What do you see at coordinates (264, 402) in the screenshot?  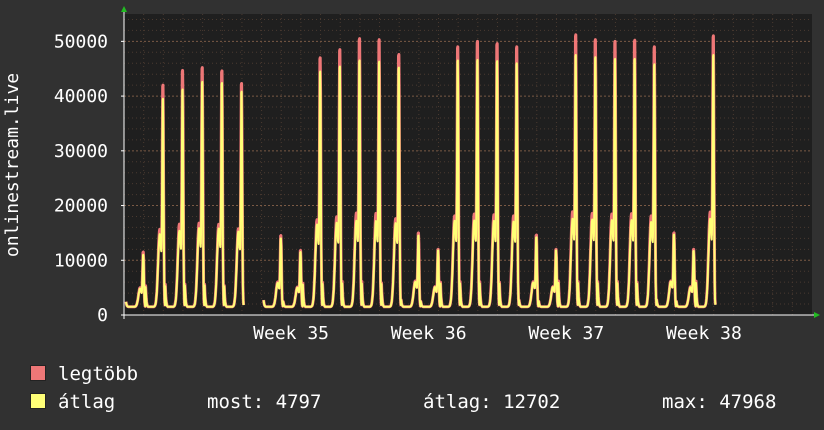 I see `stat-current: most: 4797` at bounding box center [264, 402].